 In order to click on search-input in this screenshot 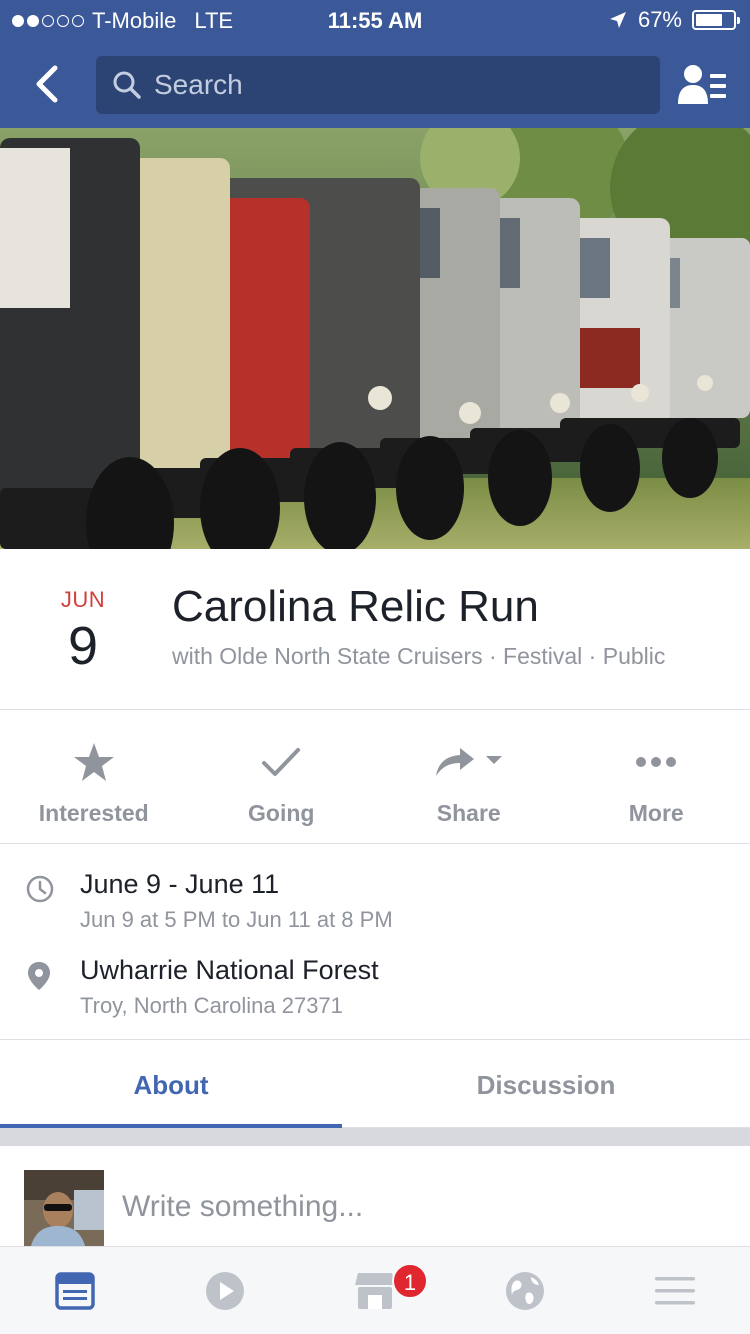, I will do `click(394, 85)`.